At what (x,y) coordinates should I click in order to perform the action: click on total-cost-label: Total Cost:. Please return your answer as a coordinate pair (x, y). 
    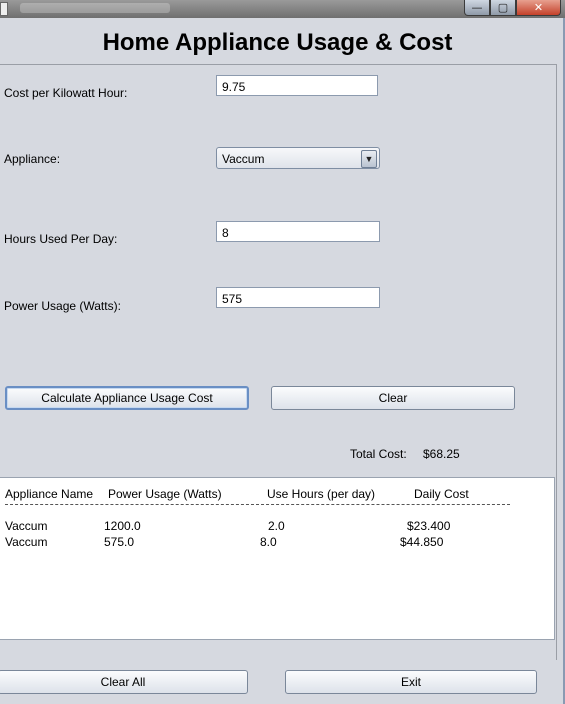
    Looking at the image, I should click on (378, 454).